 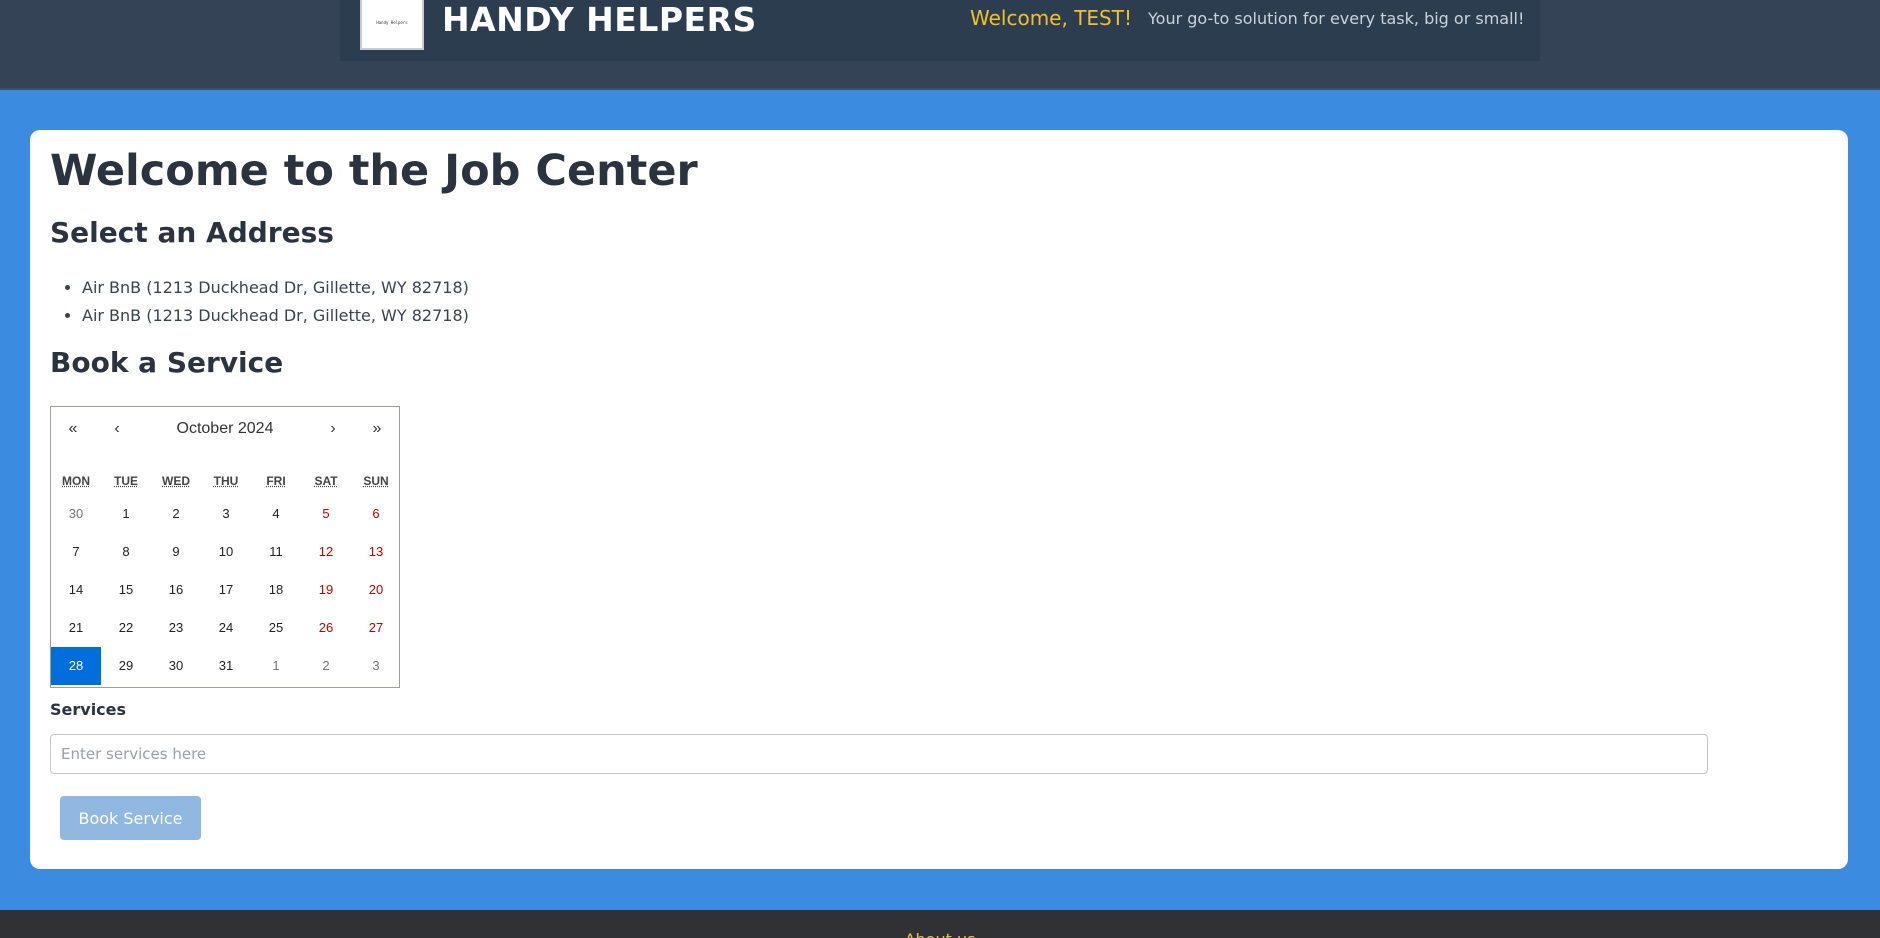 What do you see at coordinates (376, 514) in the screenshot?
I see `calendar-day: 6` at bounding box center [376, 514].